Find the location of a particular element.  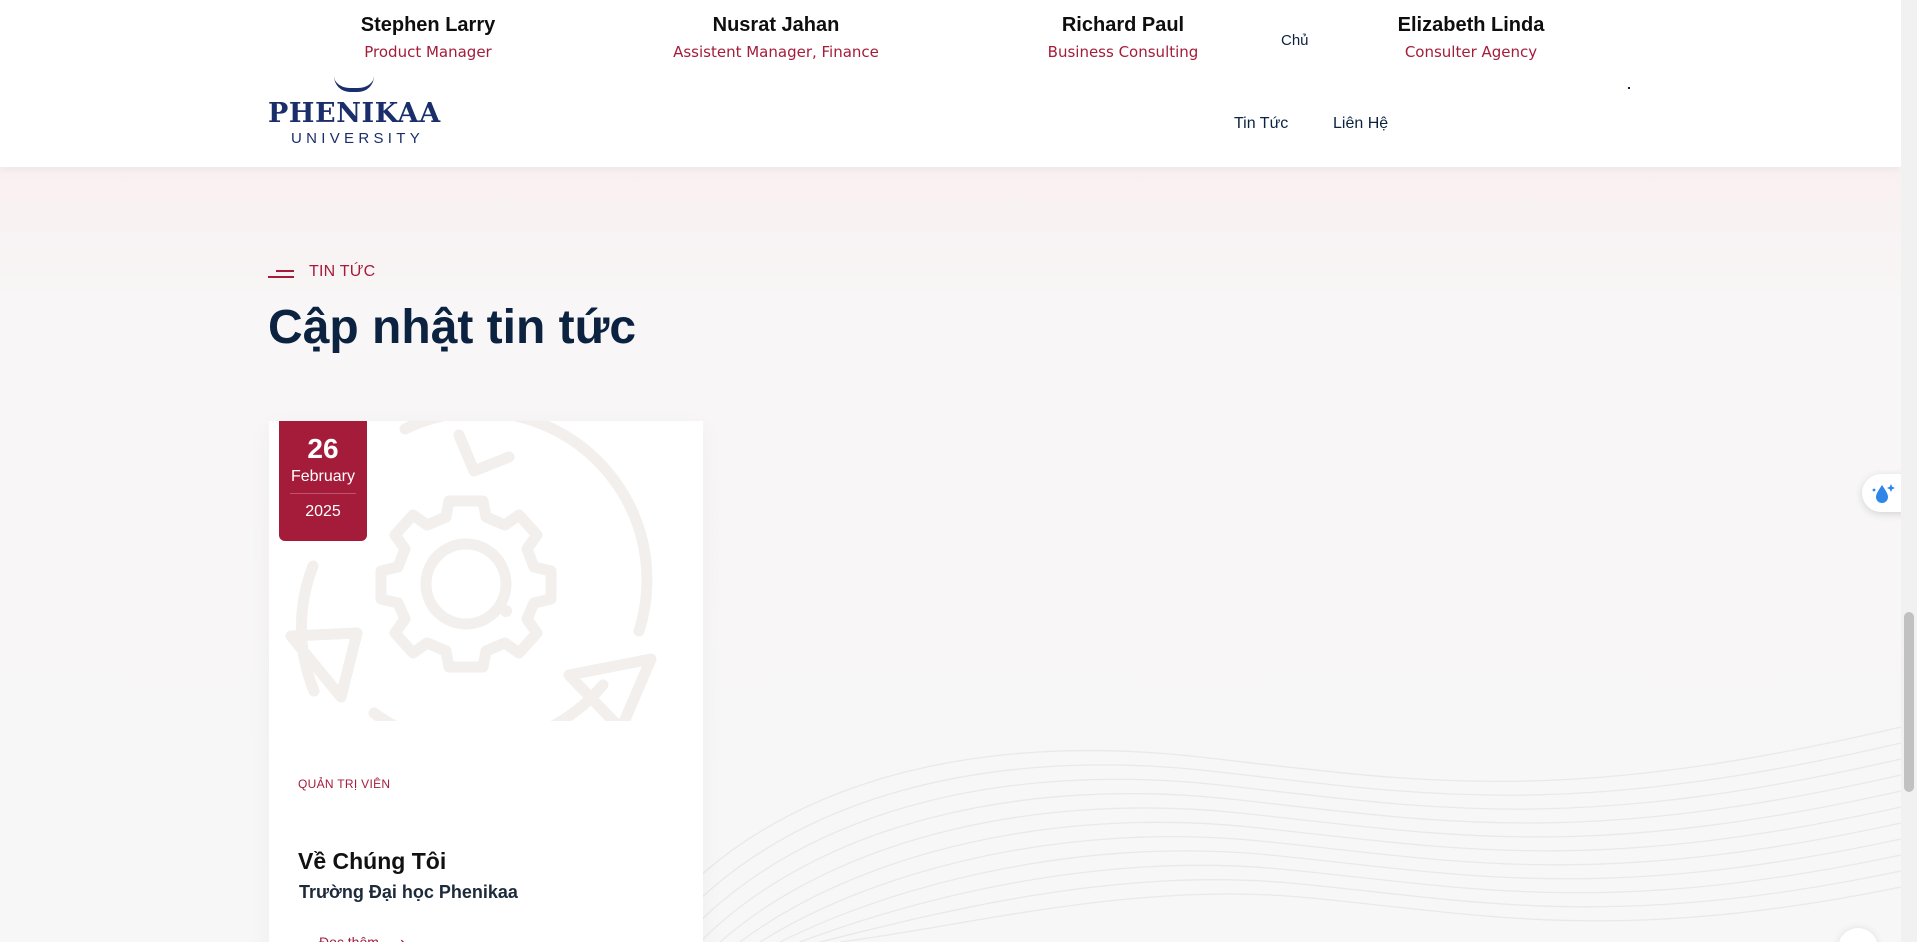

page-scrollbar is located at coordinates (1909, 471).